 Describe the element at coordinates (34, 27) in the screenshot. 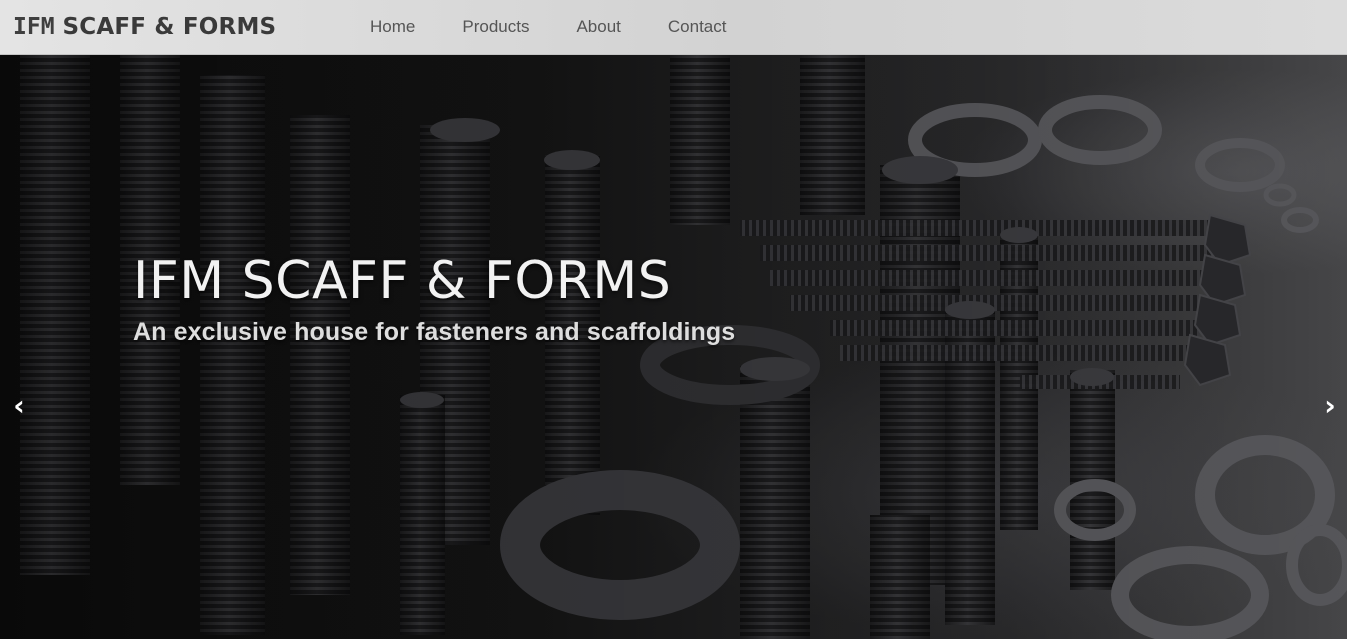

I see `brand-prefix: IFM` at that location.